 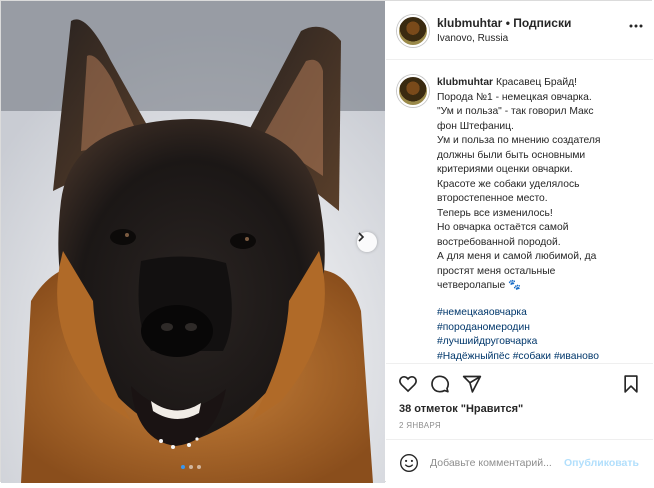 What do you see at coordinates (636, 26) in the screenshot?
I see `more-options-icon` at bounding box center [636, 26].